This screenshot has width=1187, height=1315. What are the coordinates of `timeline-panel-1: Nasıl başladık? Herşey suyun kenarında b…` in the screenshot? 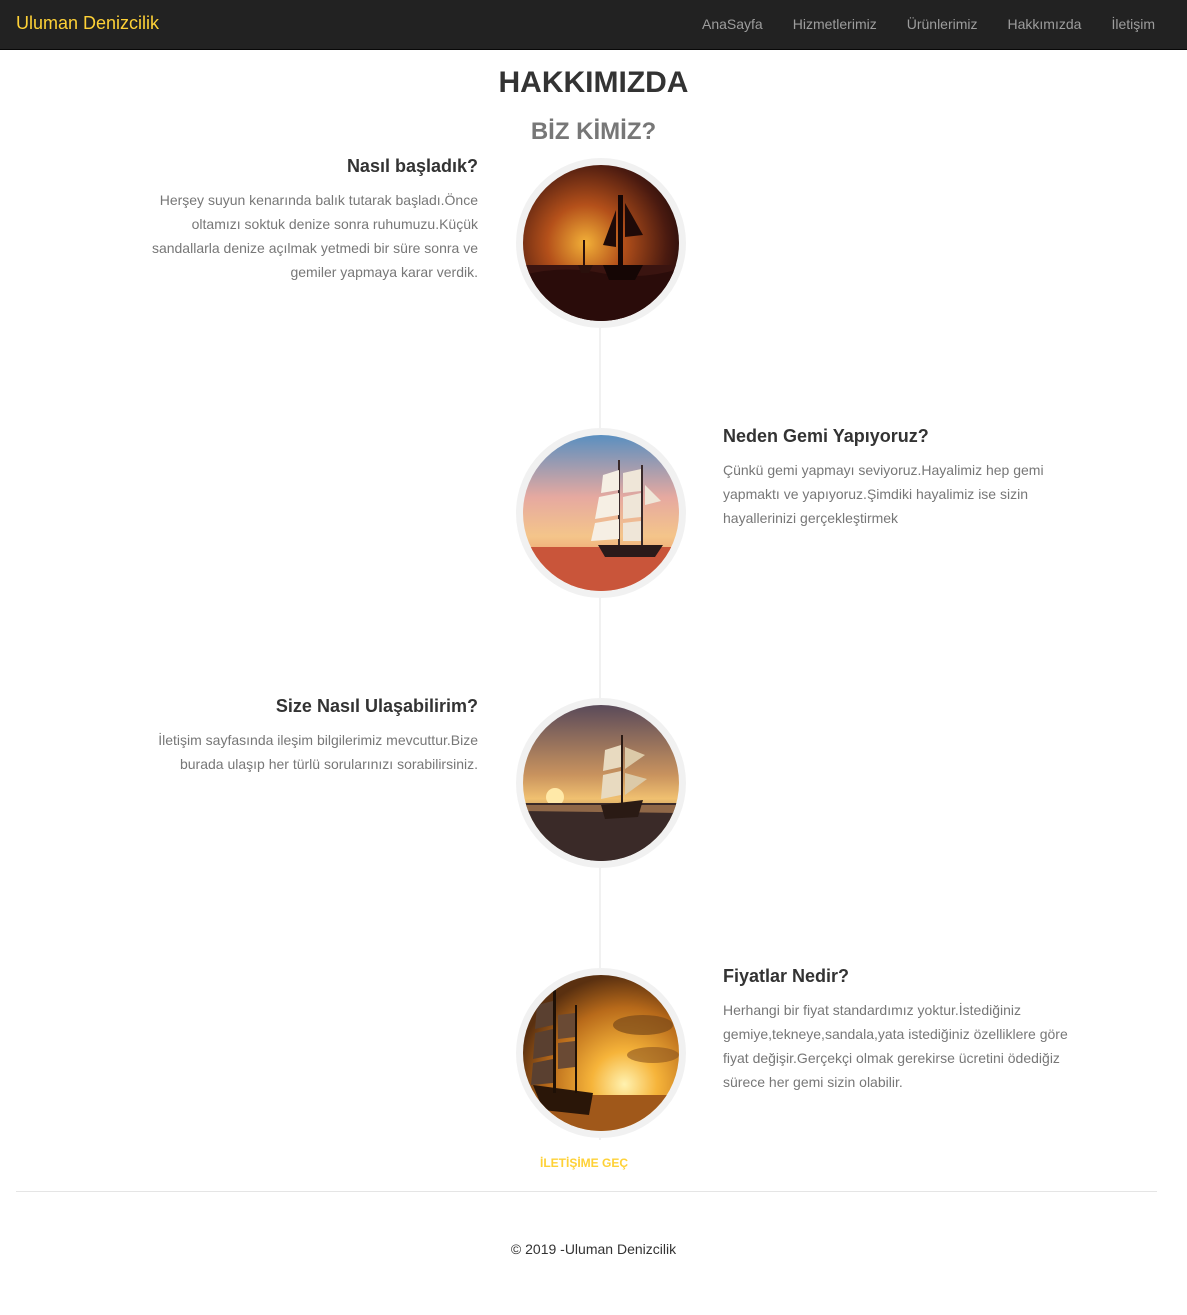 It's located at (313, 220).